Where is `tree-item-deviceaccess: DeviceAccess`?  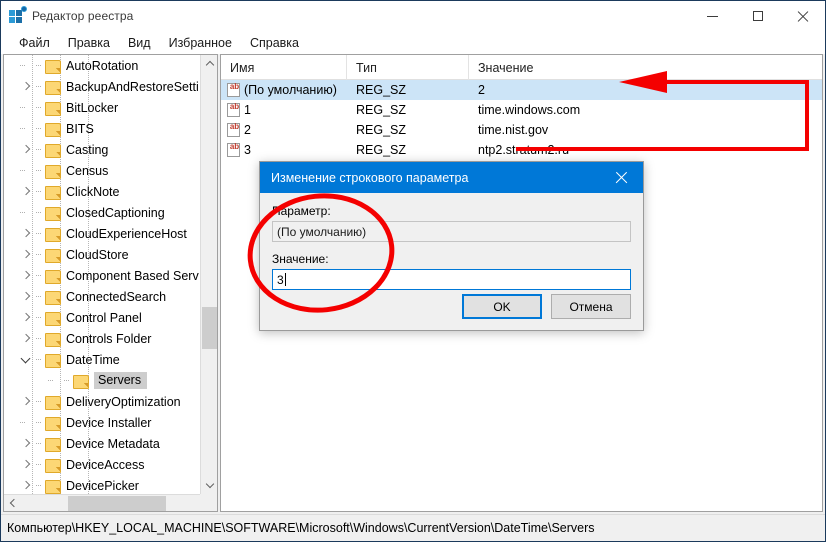 tree-item-deviceaccess: DeviceAccess is located at coordinates (102, 464).